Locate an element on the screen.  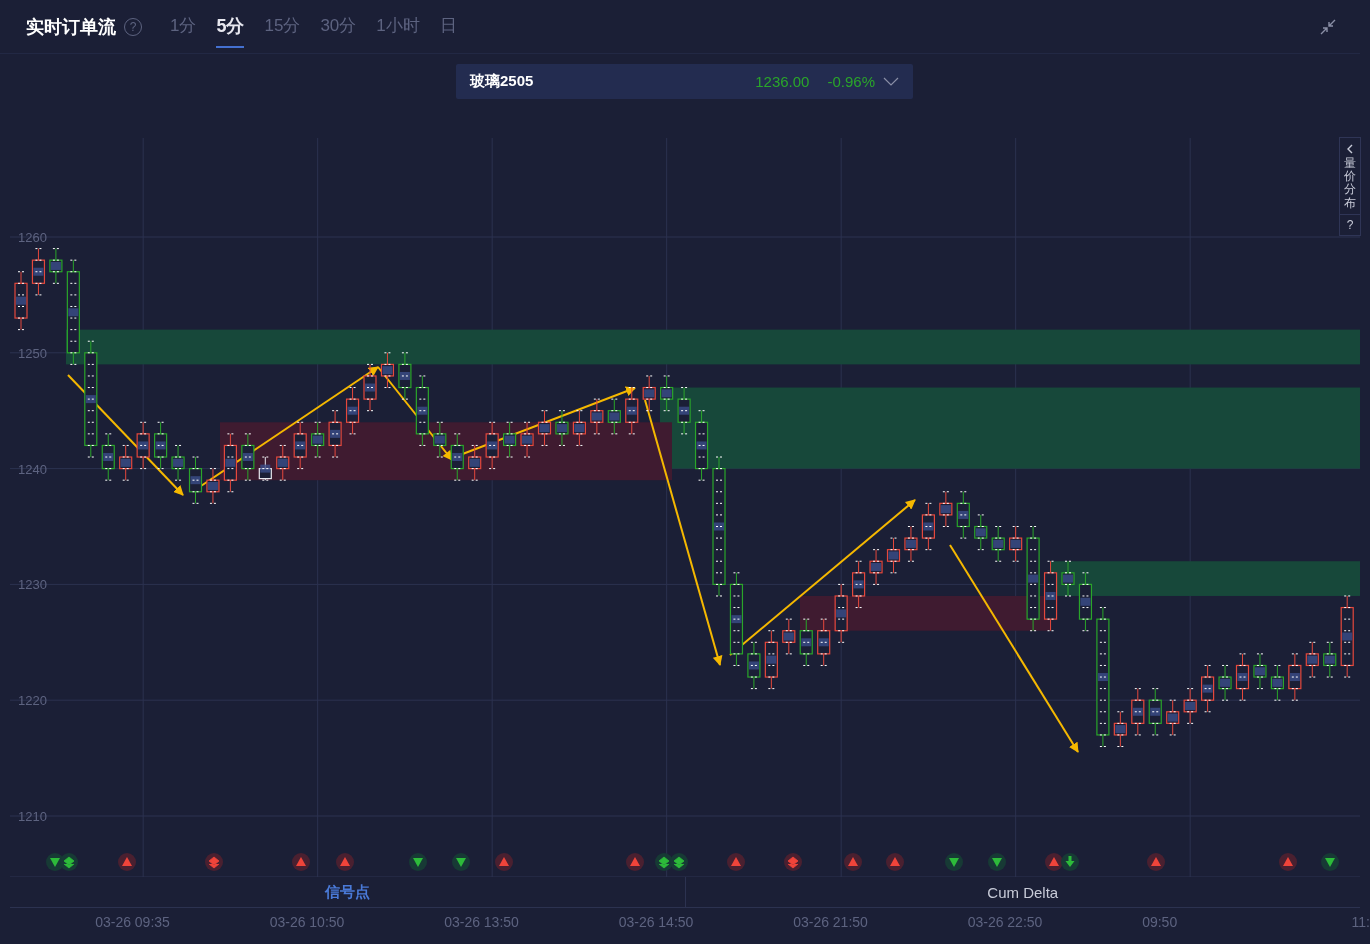
side-panel: 量价分布 ? is located at coordinates (1350, 186).